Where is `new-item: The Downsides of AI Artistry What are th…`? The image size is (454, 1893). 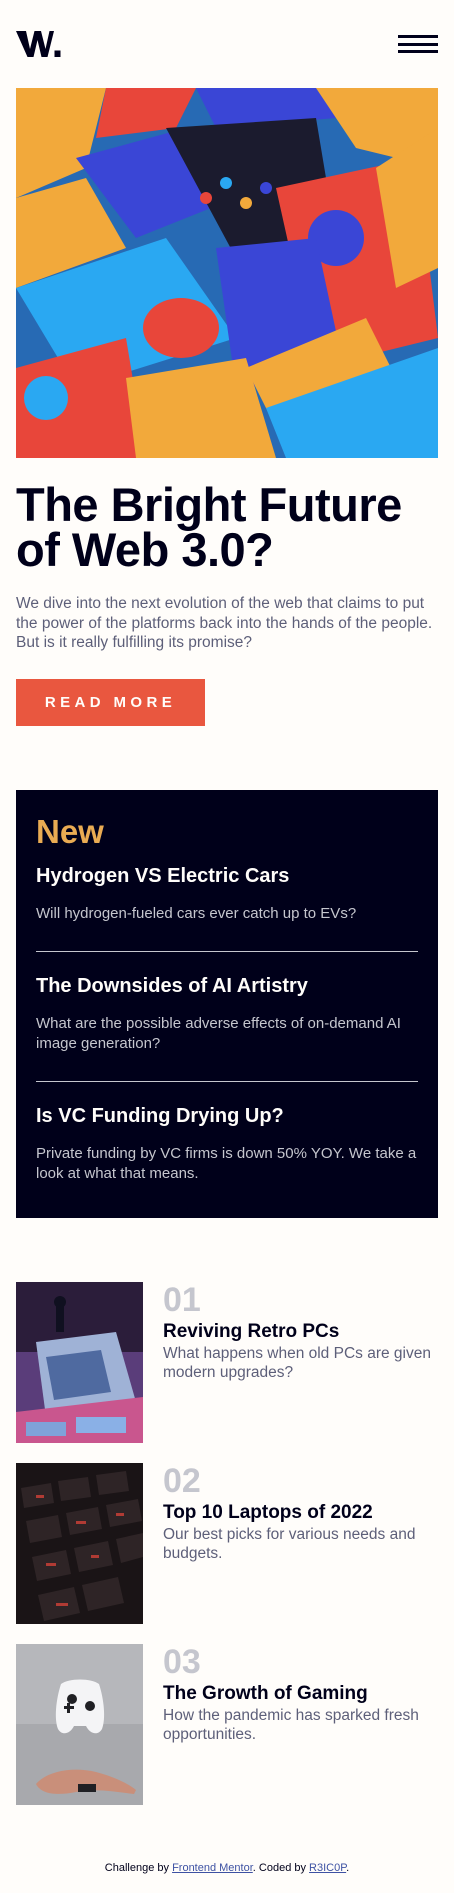
new-item: The Downsides of AI Artistry What are th… is located at coordinates (227, 1002).